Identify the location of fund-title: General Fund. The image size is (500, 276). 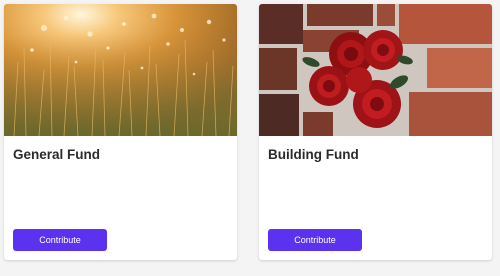
(57, 154).